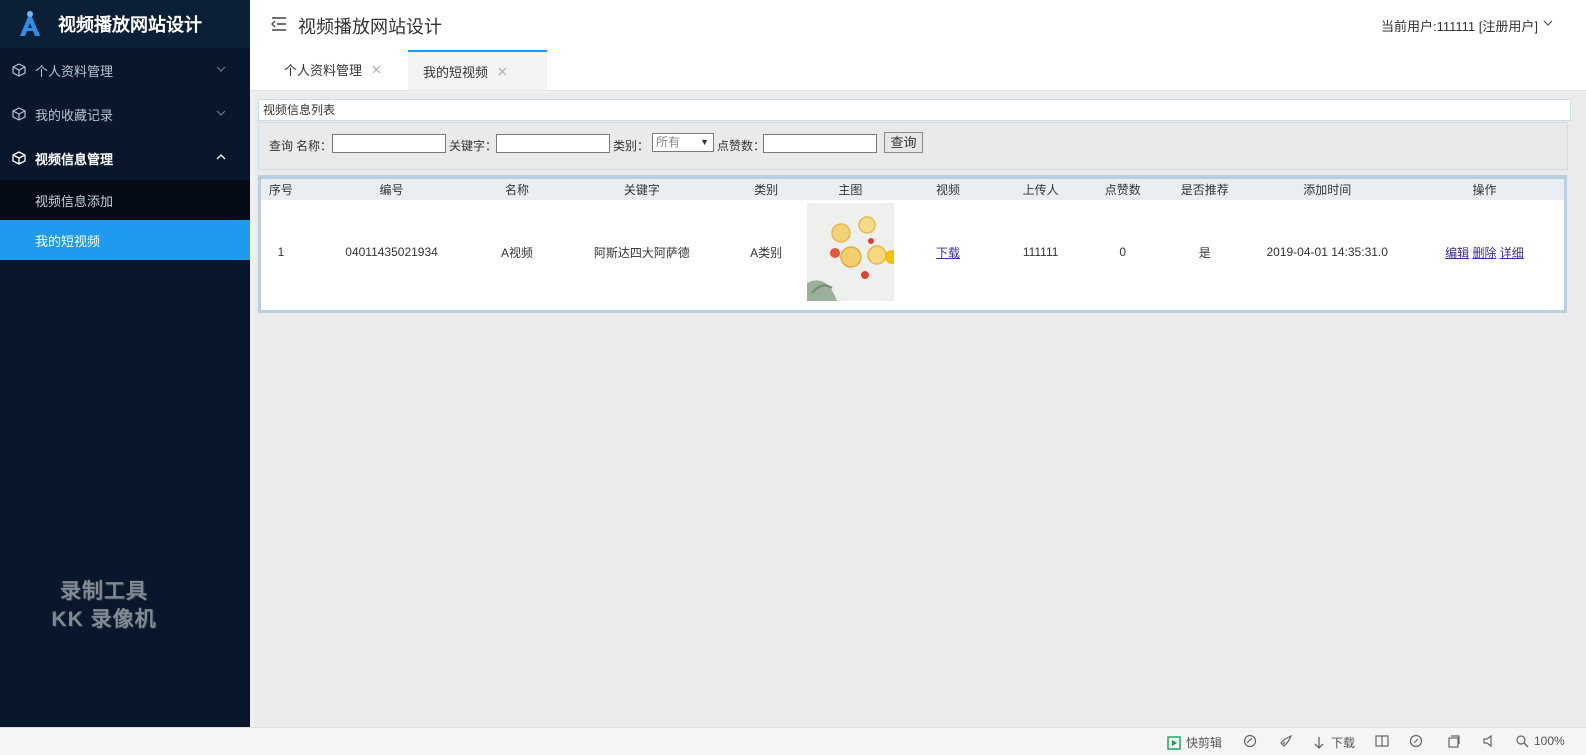 The image size is (1586, 755). I want to click on name-input, so click(389, 143).